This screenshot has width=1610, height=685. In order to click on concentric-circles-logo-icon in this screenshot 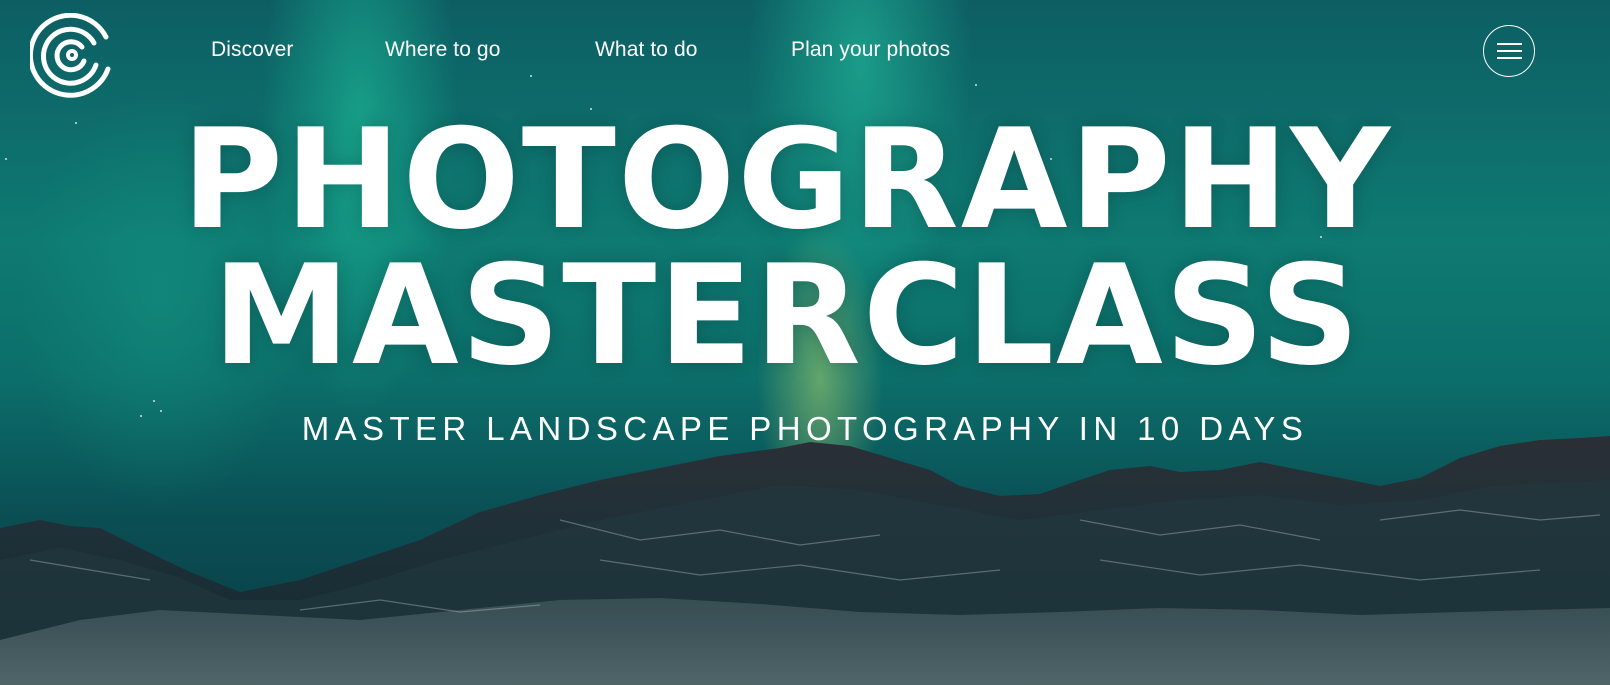, I will do `click(74, 57)`.